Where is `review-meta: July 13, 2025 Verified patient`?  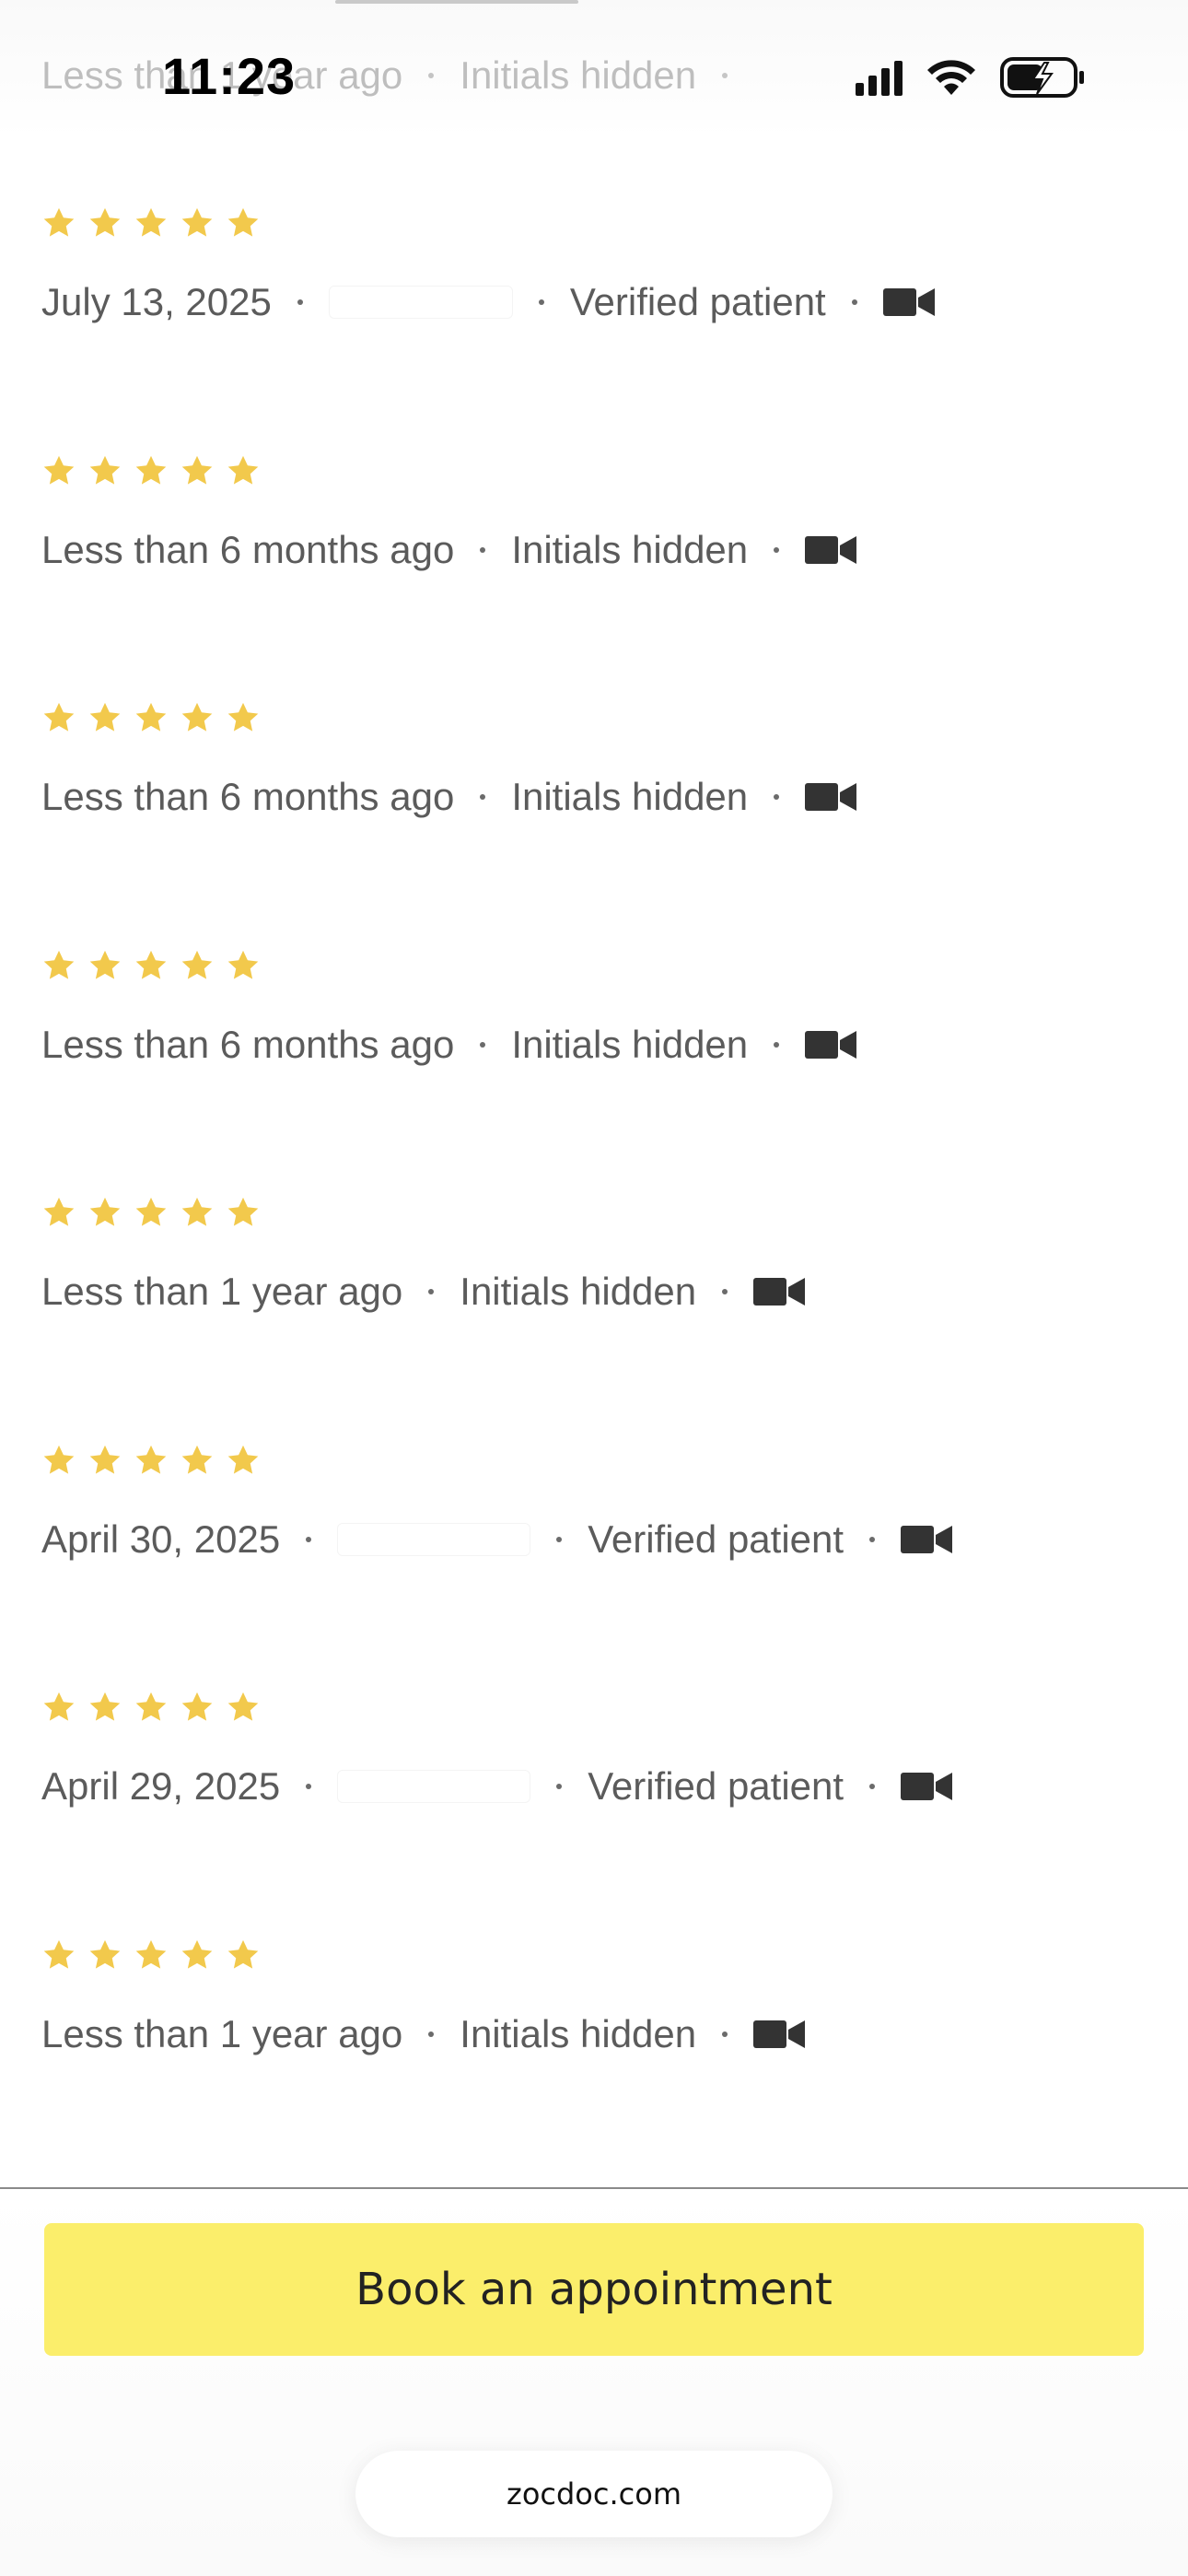 review-meta: July 13, 2025 Verified patient is located at coordinates (614, 302).